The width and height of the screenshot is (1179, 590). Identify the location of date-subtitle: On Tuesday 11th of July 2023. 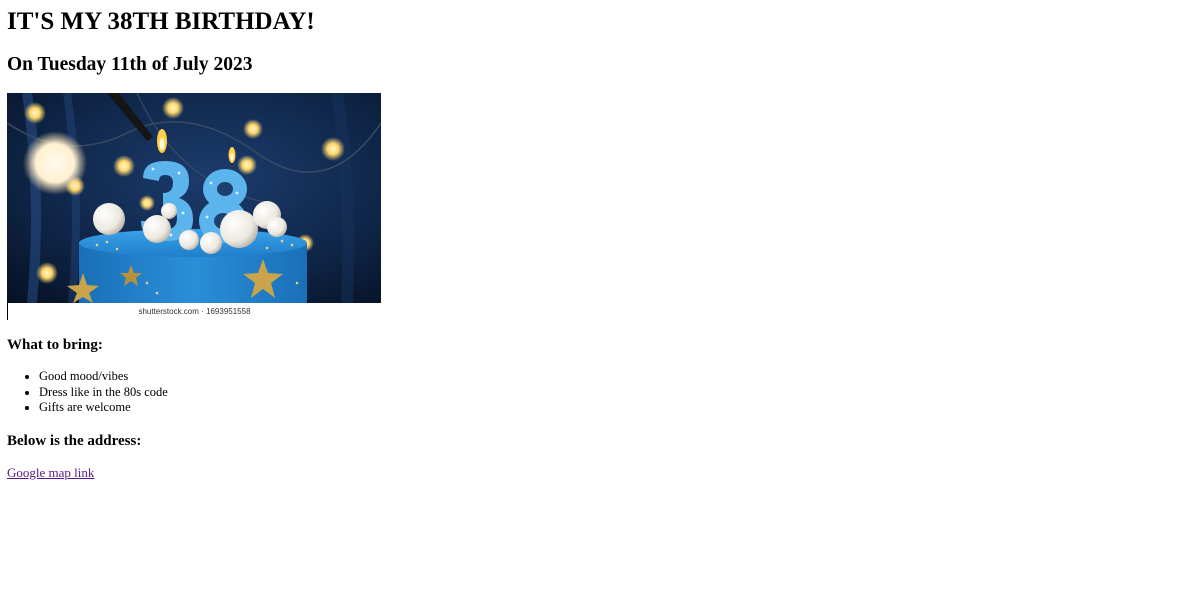
(130, 64).